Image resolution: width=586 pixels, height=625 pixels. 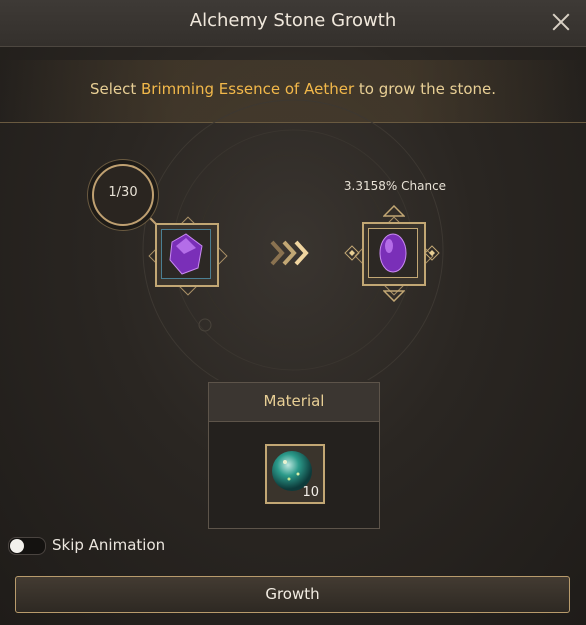 What do you see at coordinates (289, 253) in the screenshot?
I see `chevron-right-icon` at bounding box center [289, 253].